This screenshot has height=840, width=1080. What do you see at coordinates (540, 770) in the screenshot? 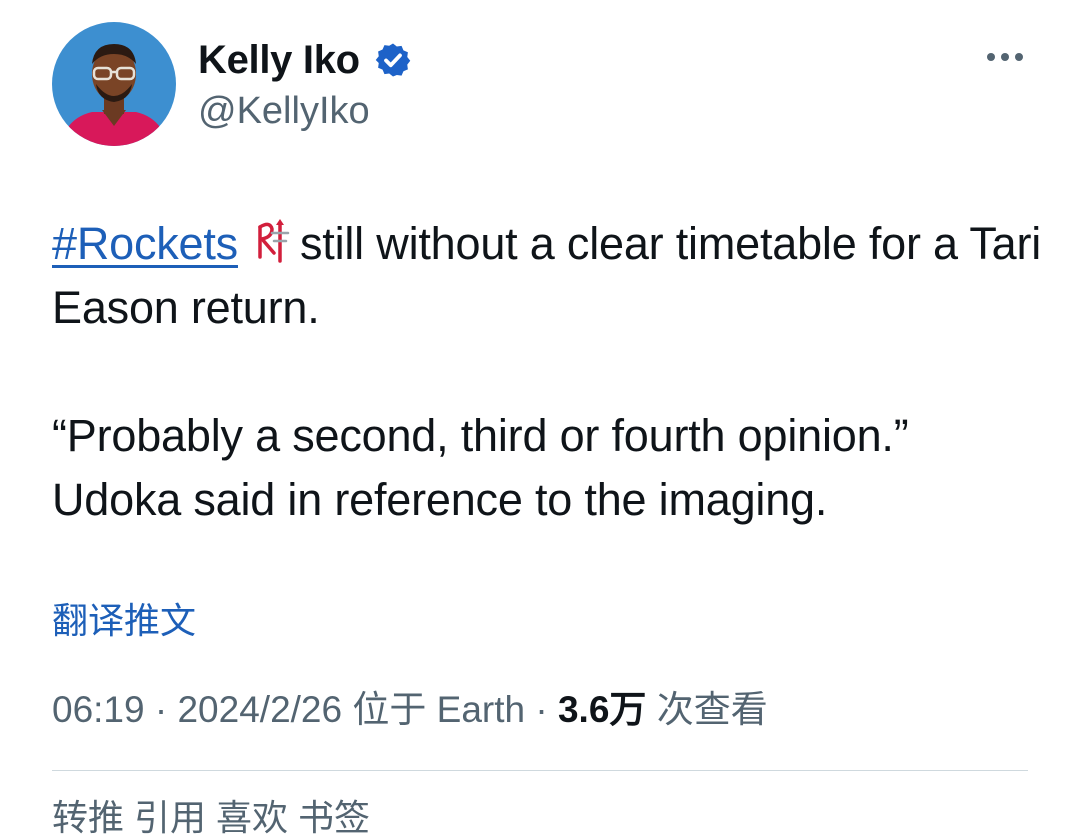
I see `divider` at bounding box center [540, 770].